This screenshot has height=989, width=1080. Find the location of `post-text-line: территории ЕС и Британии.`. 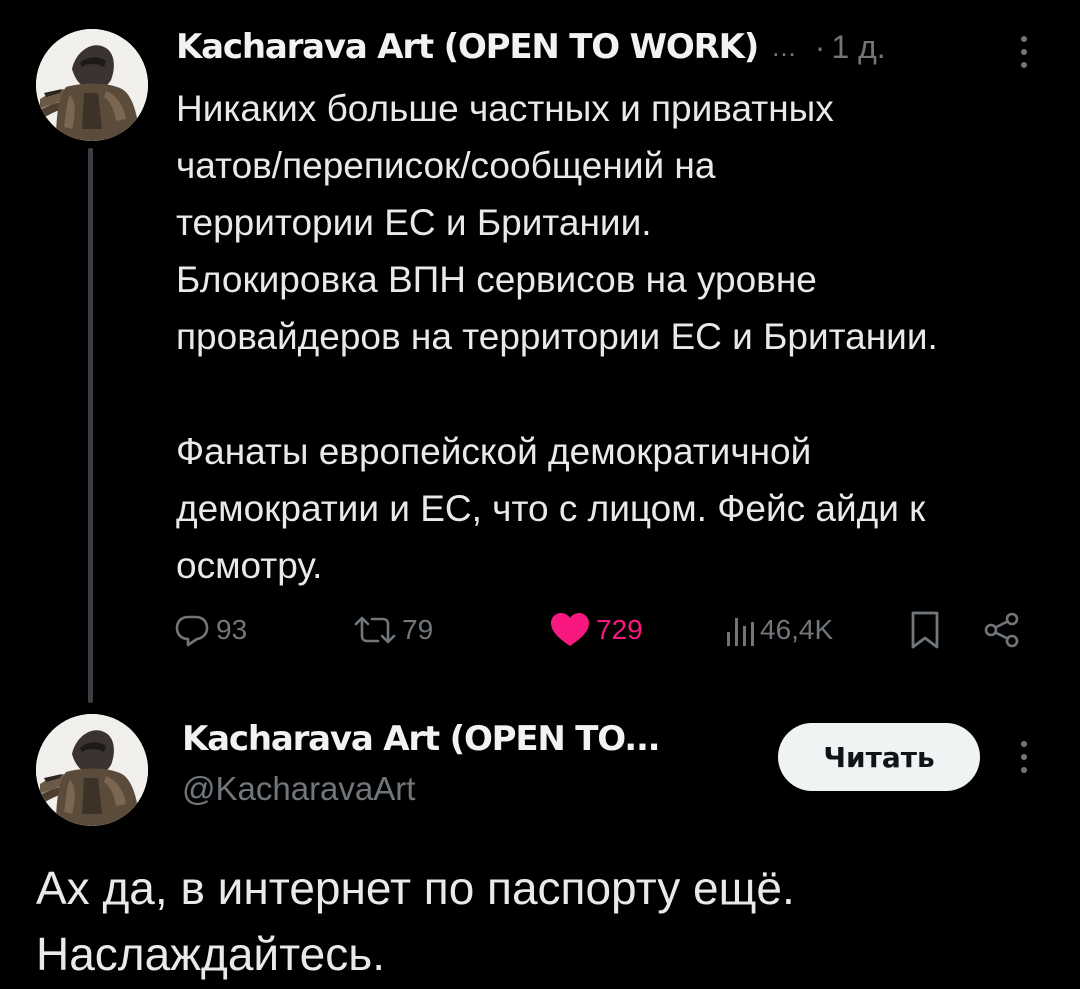

post-text-line: территории ЕС и Британии. is located at coordinates (414, 222).